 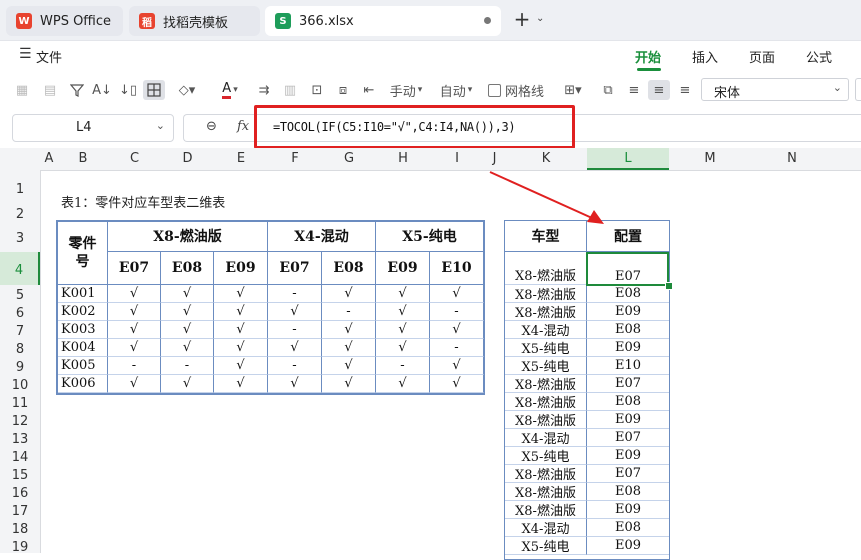 I want to click on part-number-cell: K005, so click(x=83, y=366).